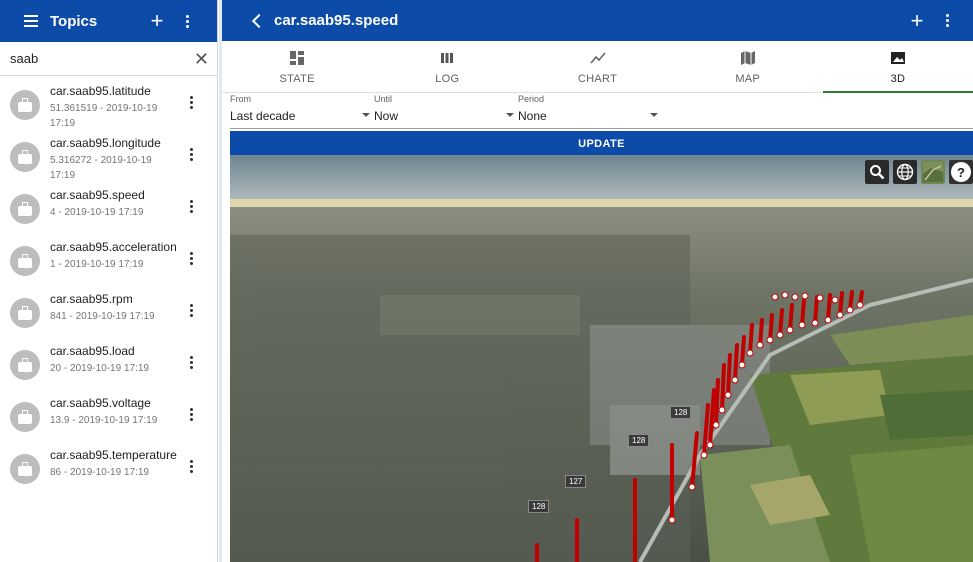  Describe the element at coordinates (748, 79) in the screenshot. I see `tab-label: MAP` at that location.